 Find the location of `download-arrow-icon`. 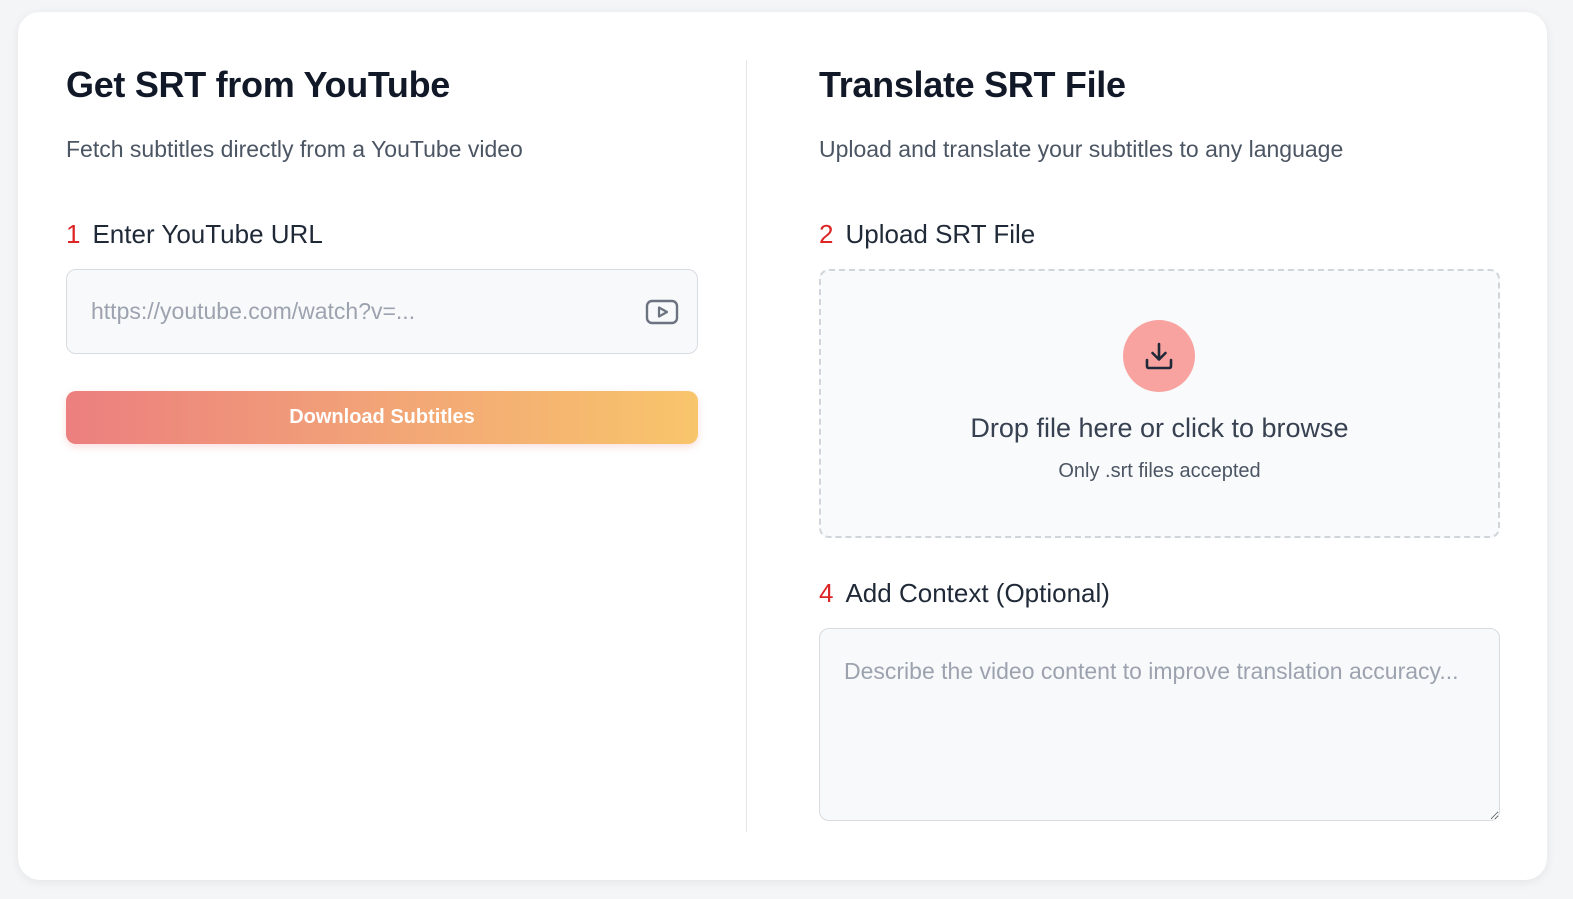

download-arrow-icon is located at coordinates (1159, 356).